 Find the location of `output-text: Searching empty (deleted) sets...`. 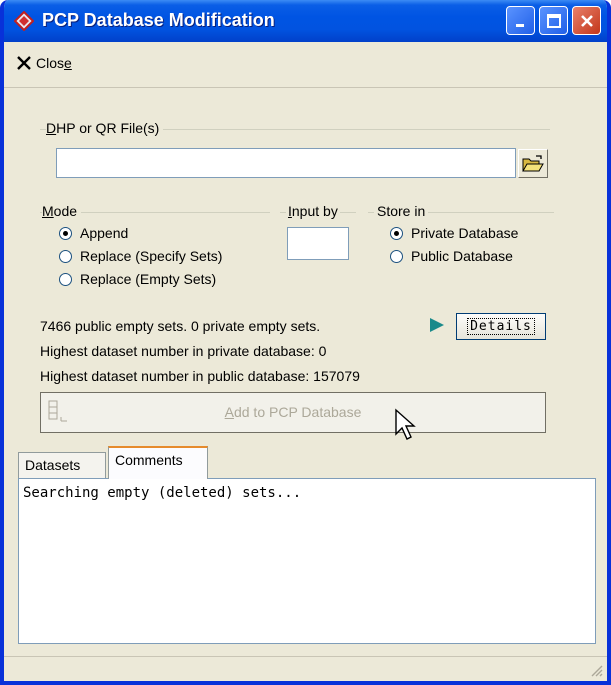

output-text: Searching empty (deleted) sets... is located at coordinates (162, 493).